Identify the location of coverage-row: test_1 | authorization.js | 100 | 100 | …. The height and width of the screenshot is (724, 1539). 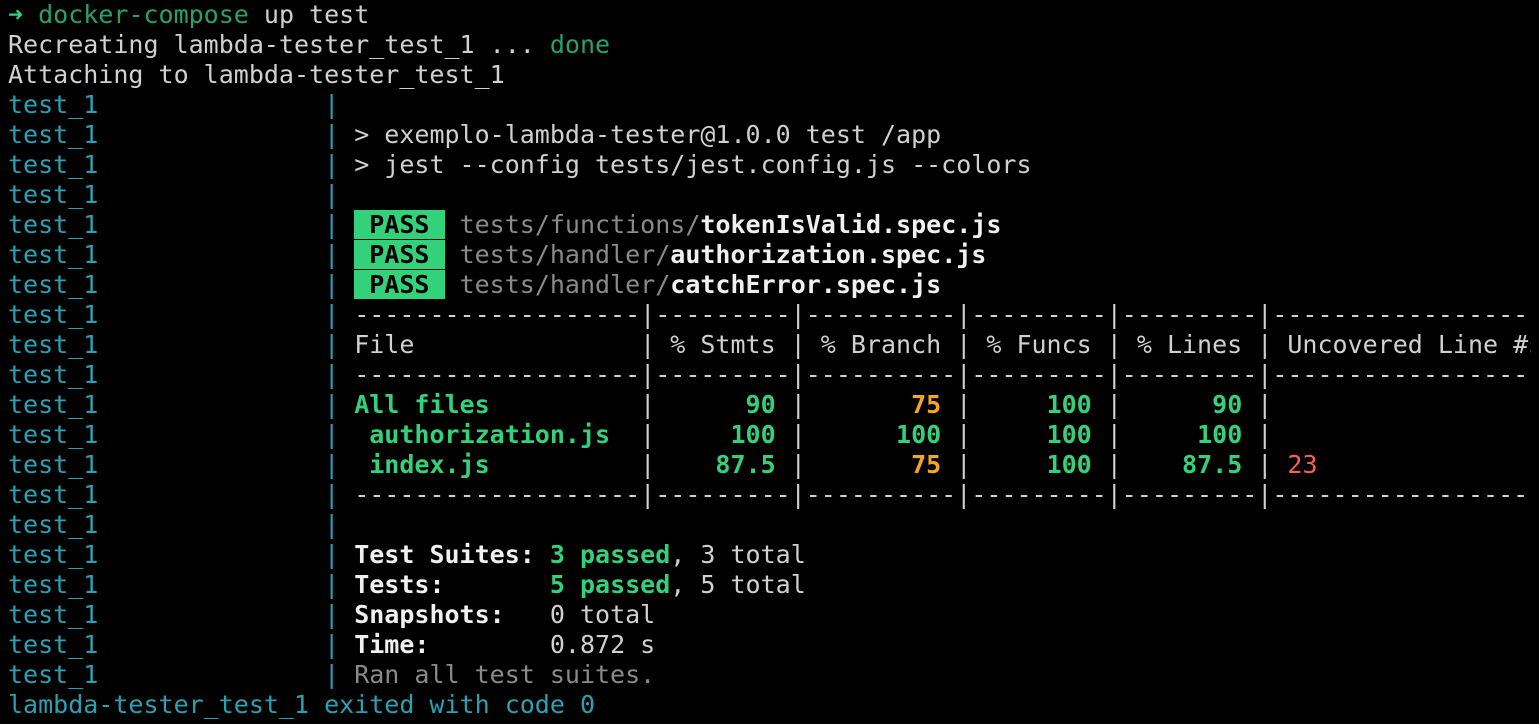
(769, 435).